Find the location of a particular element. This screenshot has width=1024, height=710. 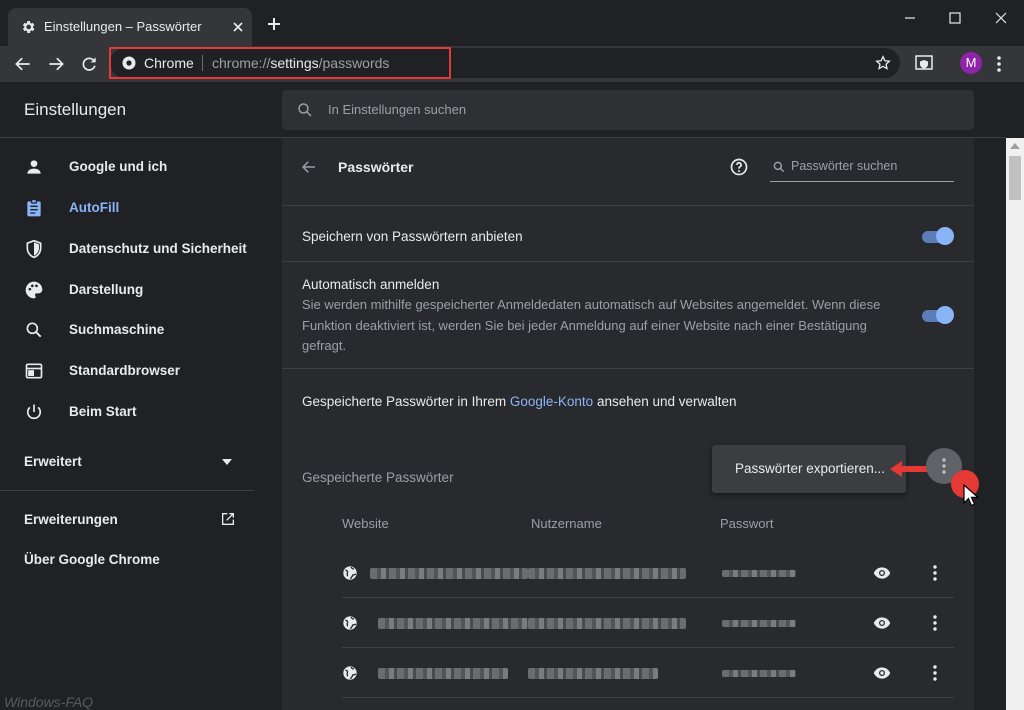

shield-icon is located at coordinates (34, 249).